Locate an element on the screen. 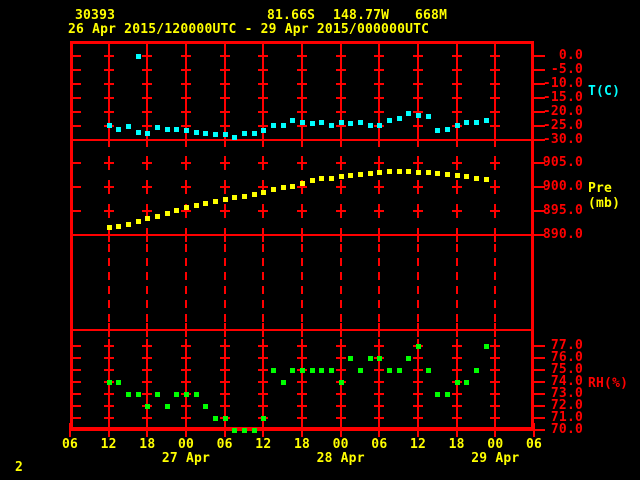 The height and width of the screenshot is (480, 640). temperature-axis-unit-label: T(C) is located at coordinates (604, 91).